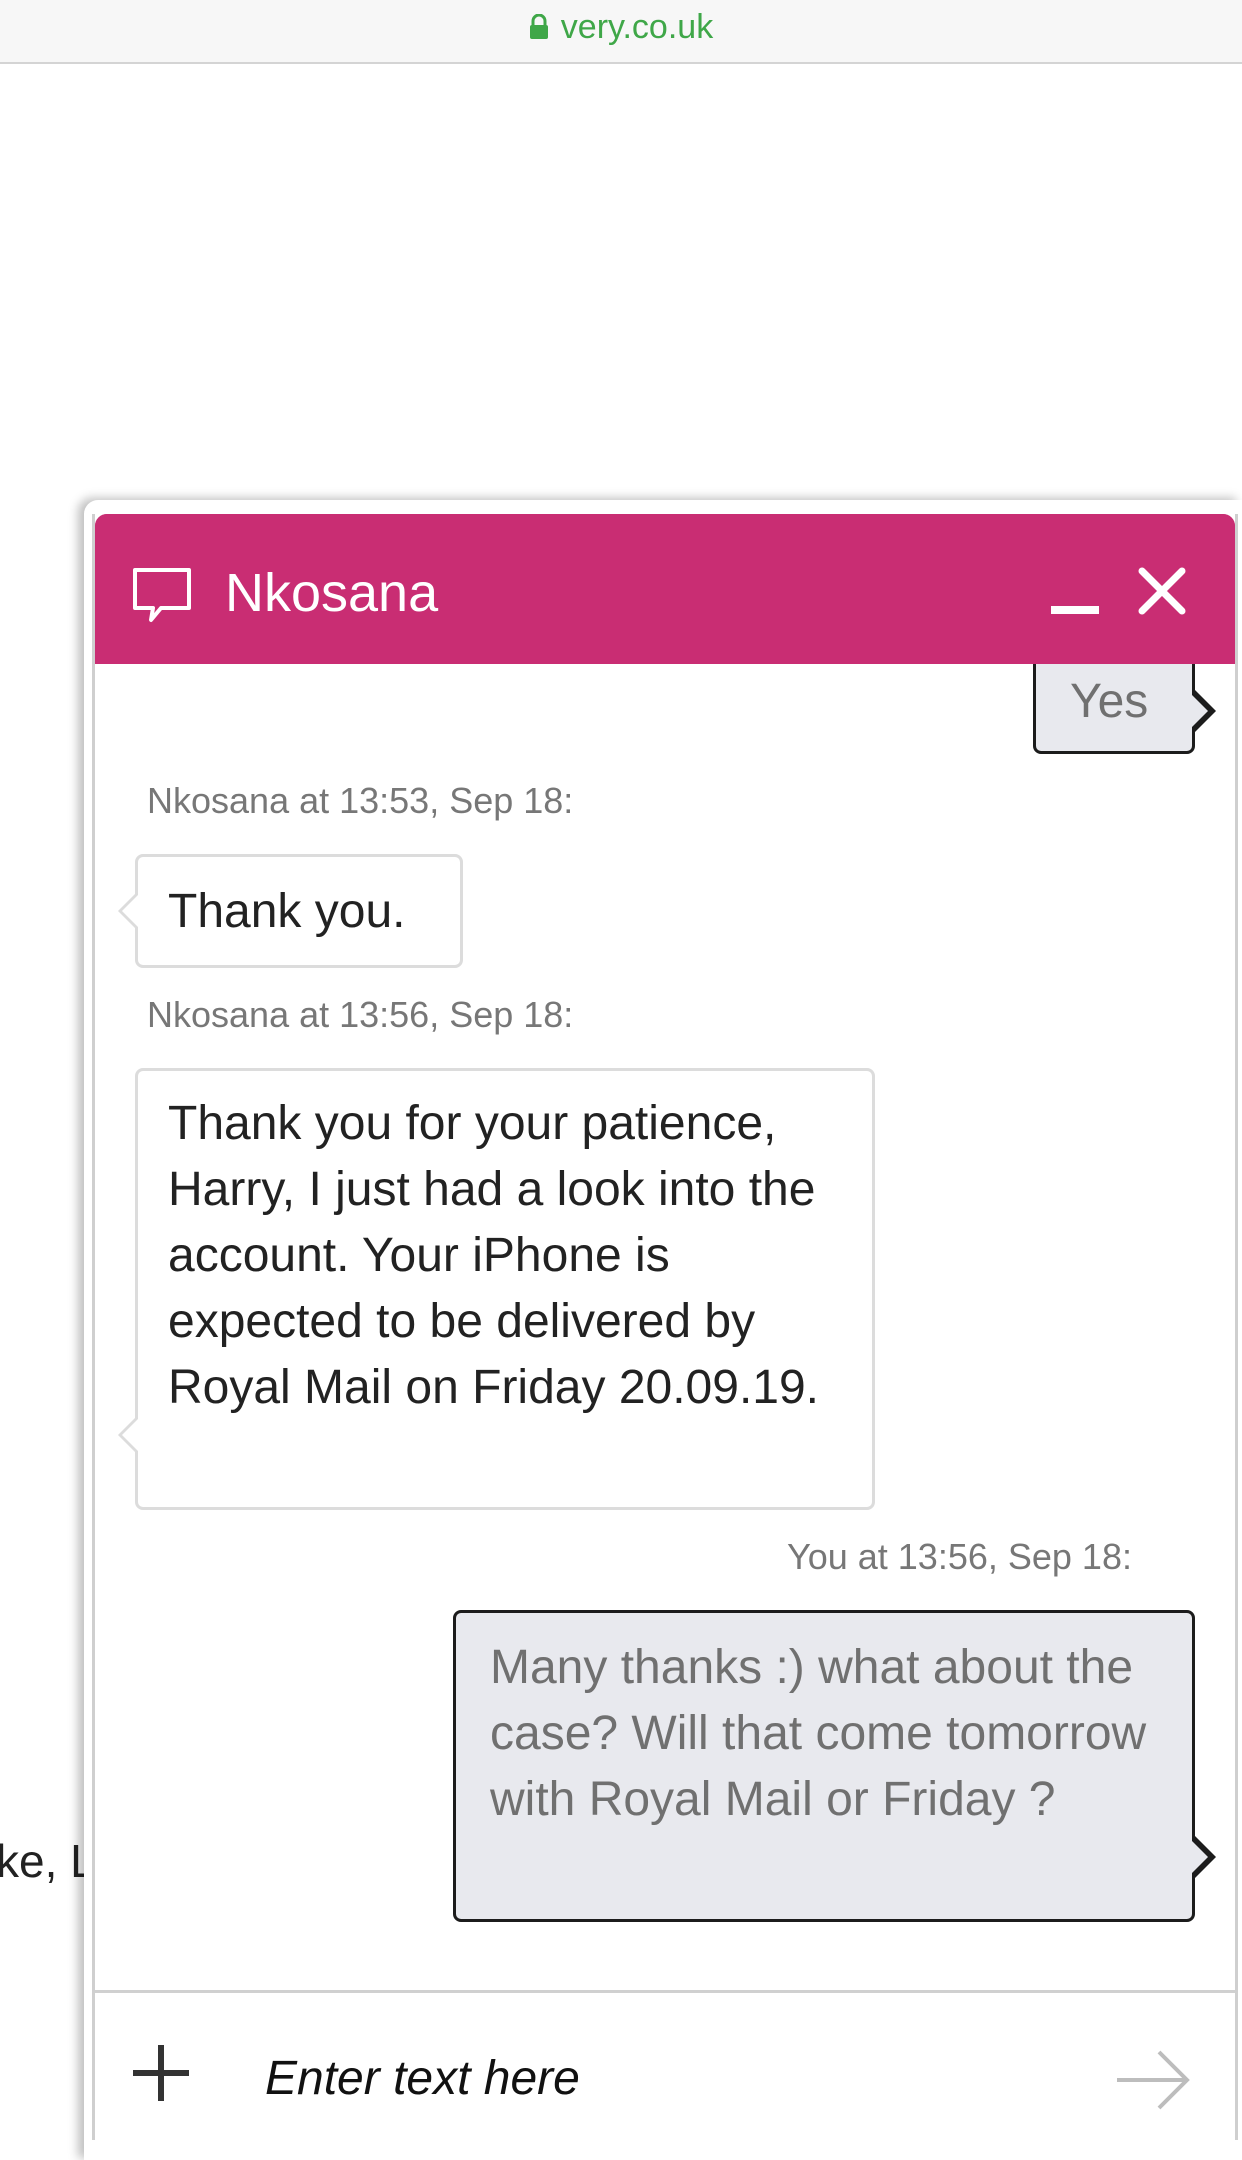 The height and width of the screenshot is (2160, 1242). What do you see at coordinates (1162, 593) in the screenshot?
I see `close-icon` at bounding box center [1162, 593].